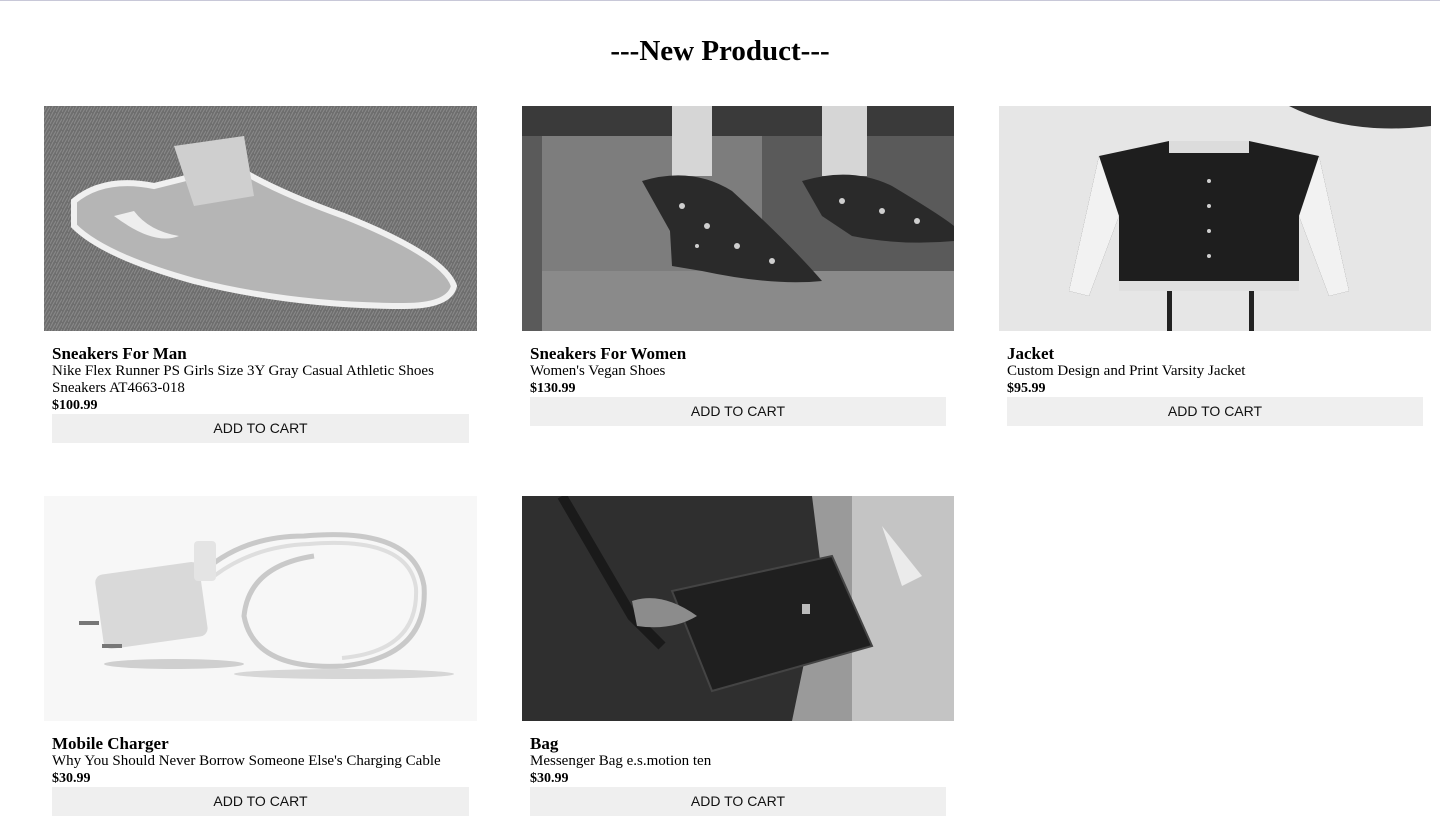  I want to click on top-border, so click(720, 0).